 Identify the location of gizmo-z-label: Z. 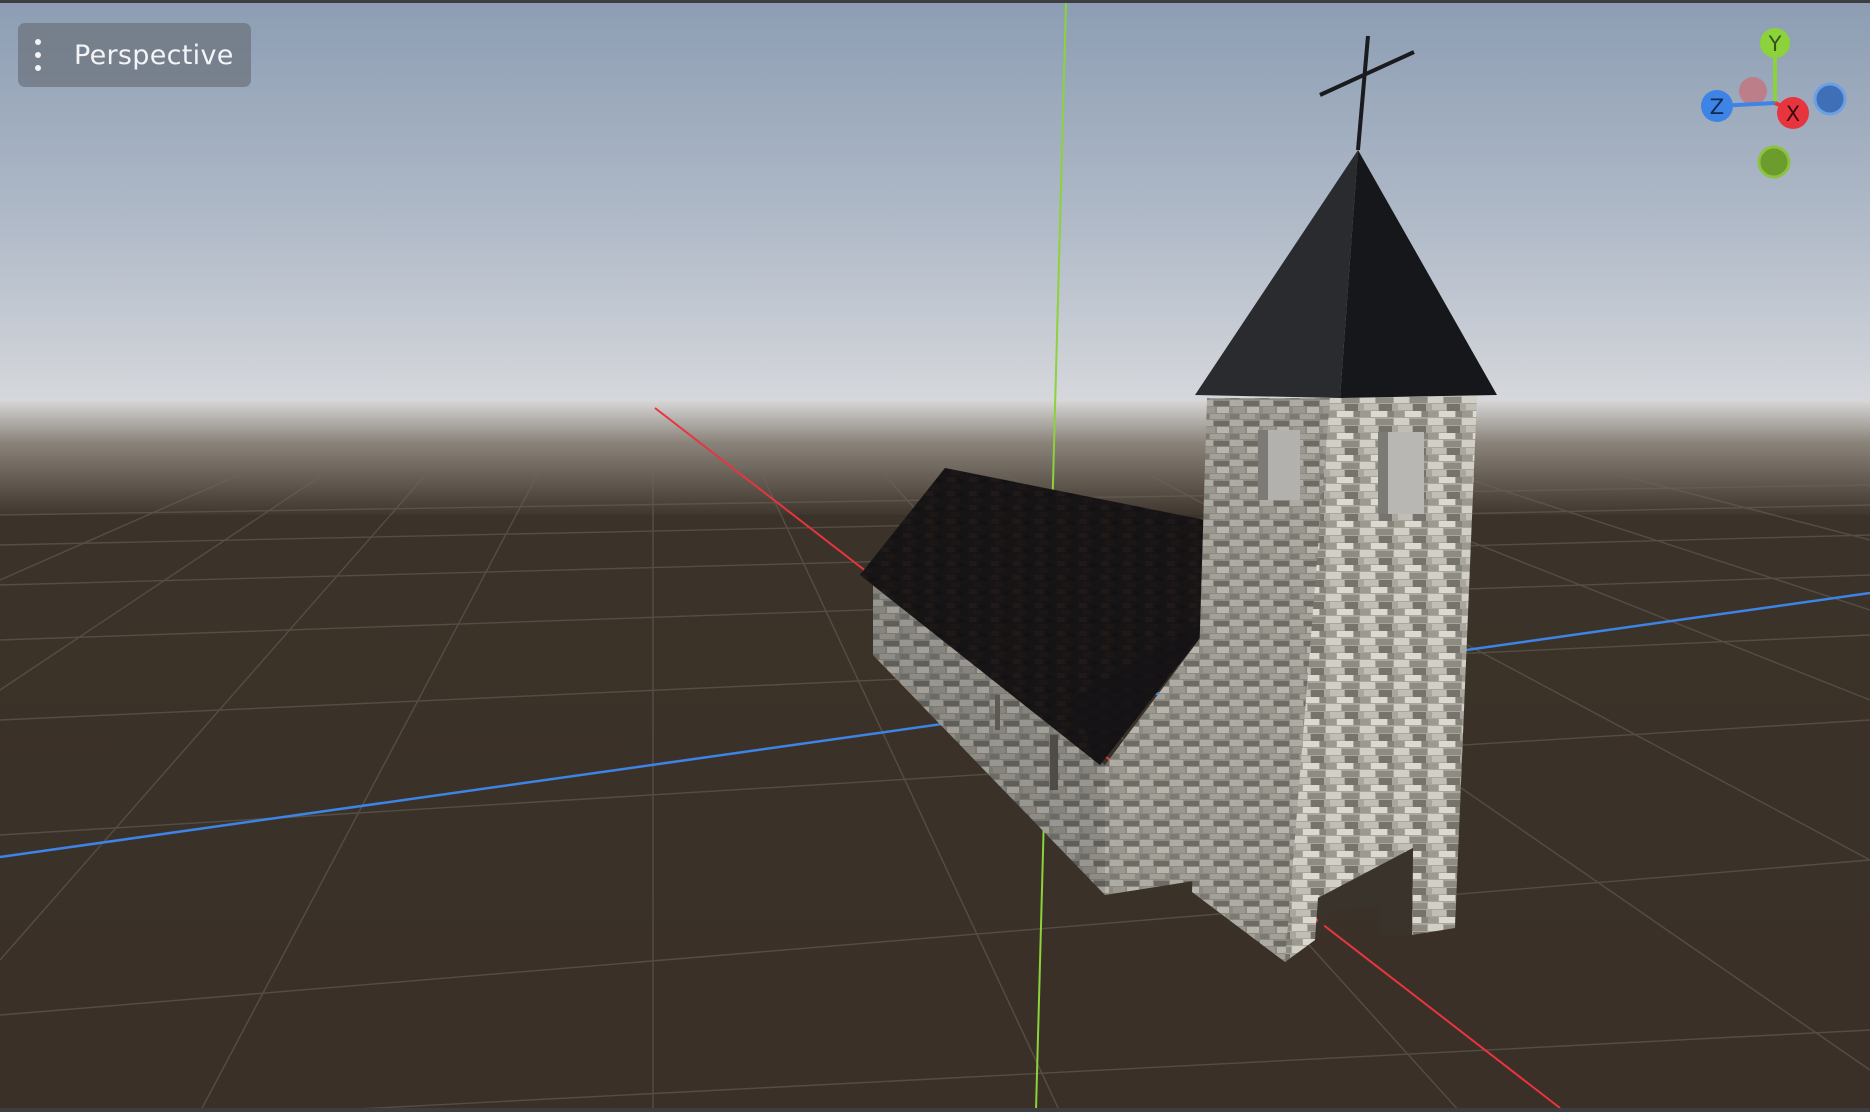
(1717, 107).